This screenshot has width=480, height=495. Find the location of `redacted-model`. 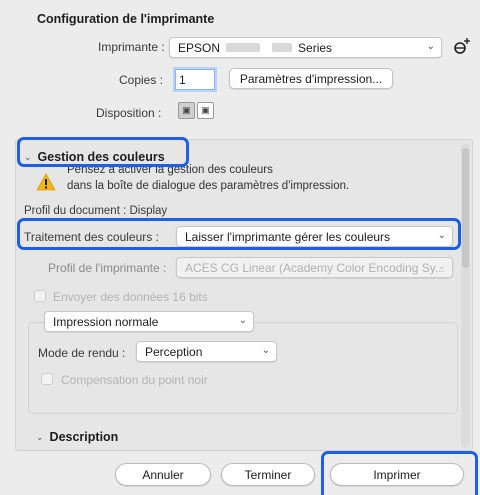

redacted-model is located at coordinates (243, 47).